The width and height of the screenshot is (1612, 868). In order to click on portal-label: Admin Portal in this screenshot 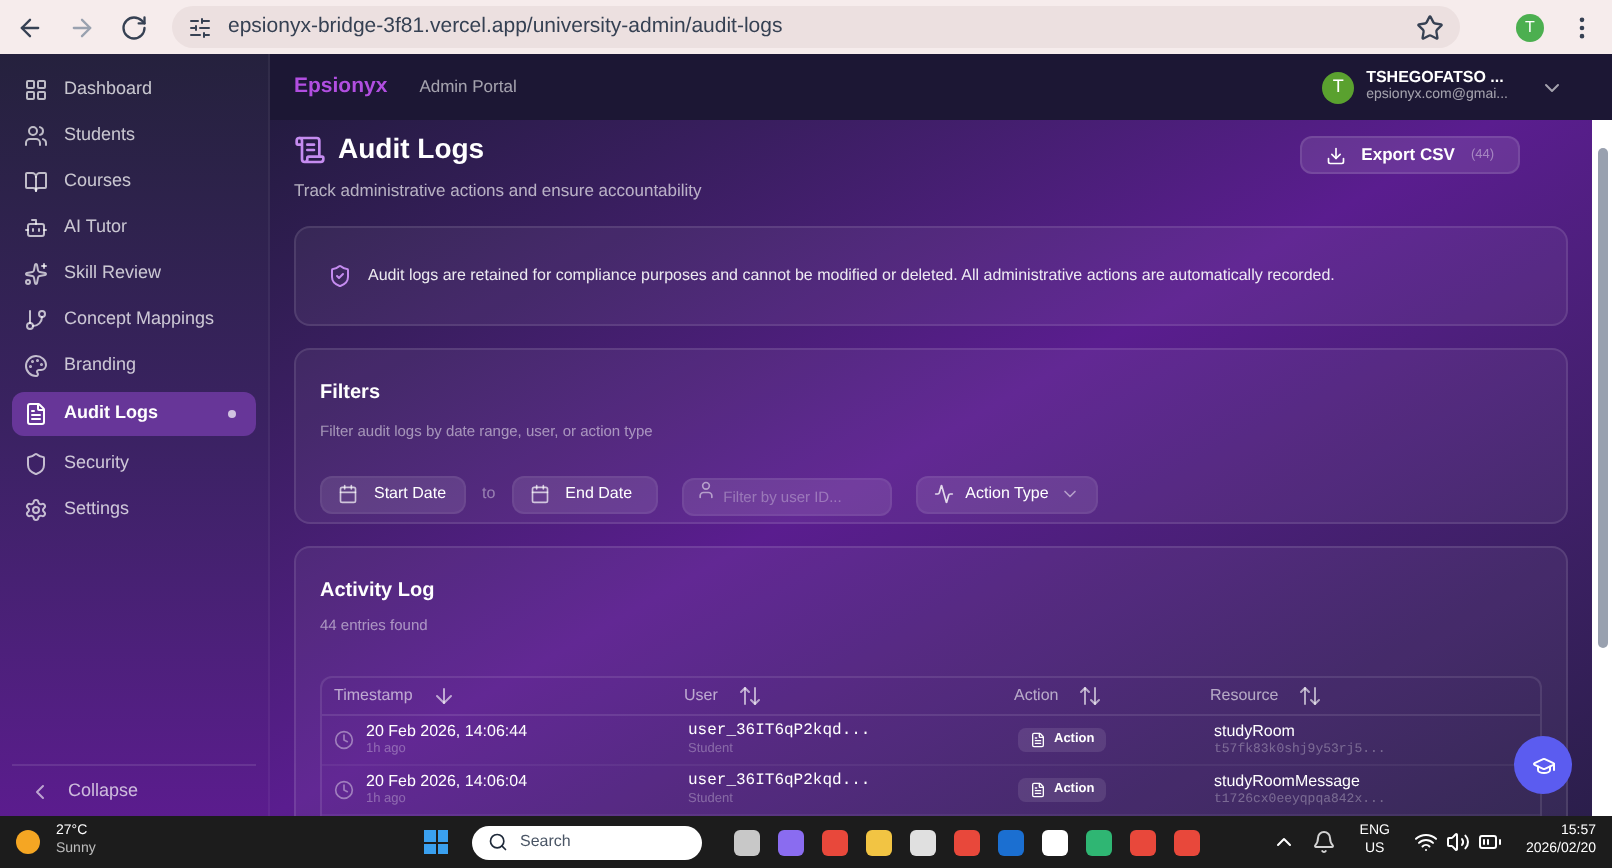, I will do `click(468, 87)`.